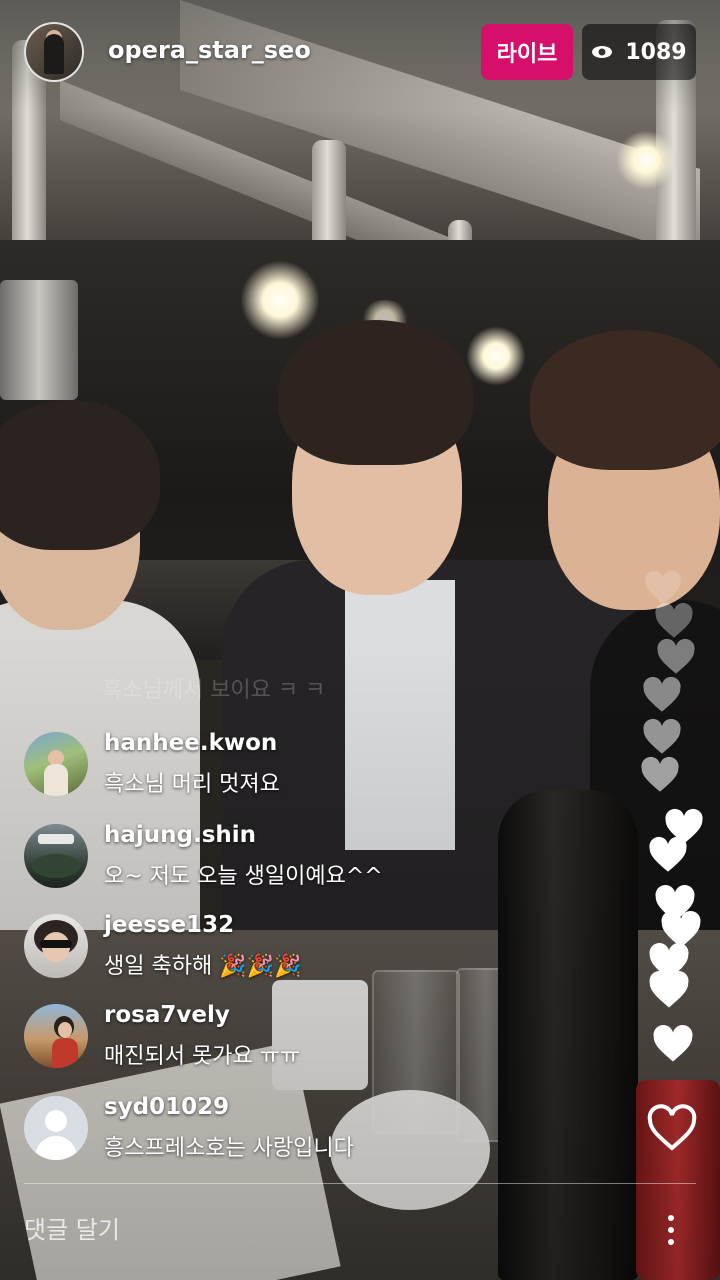 The image size is (720, 1280). I want to click on fading-comment: 흑소님께서 보이요 ㅋ ㅋ, so click(214, 690).